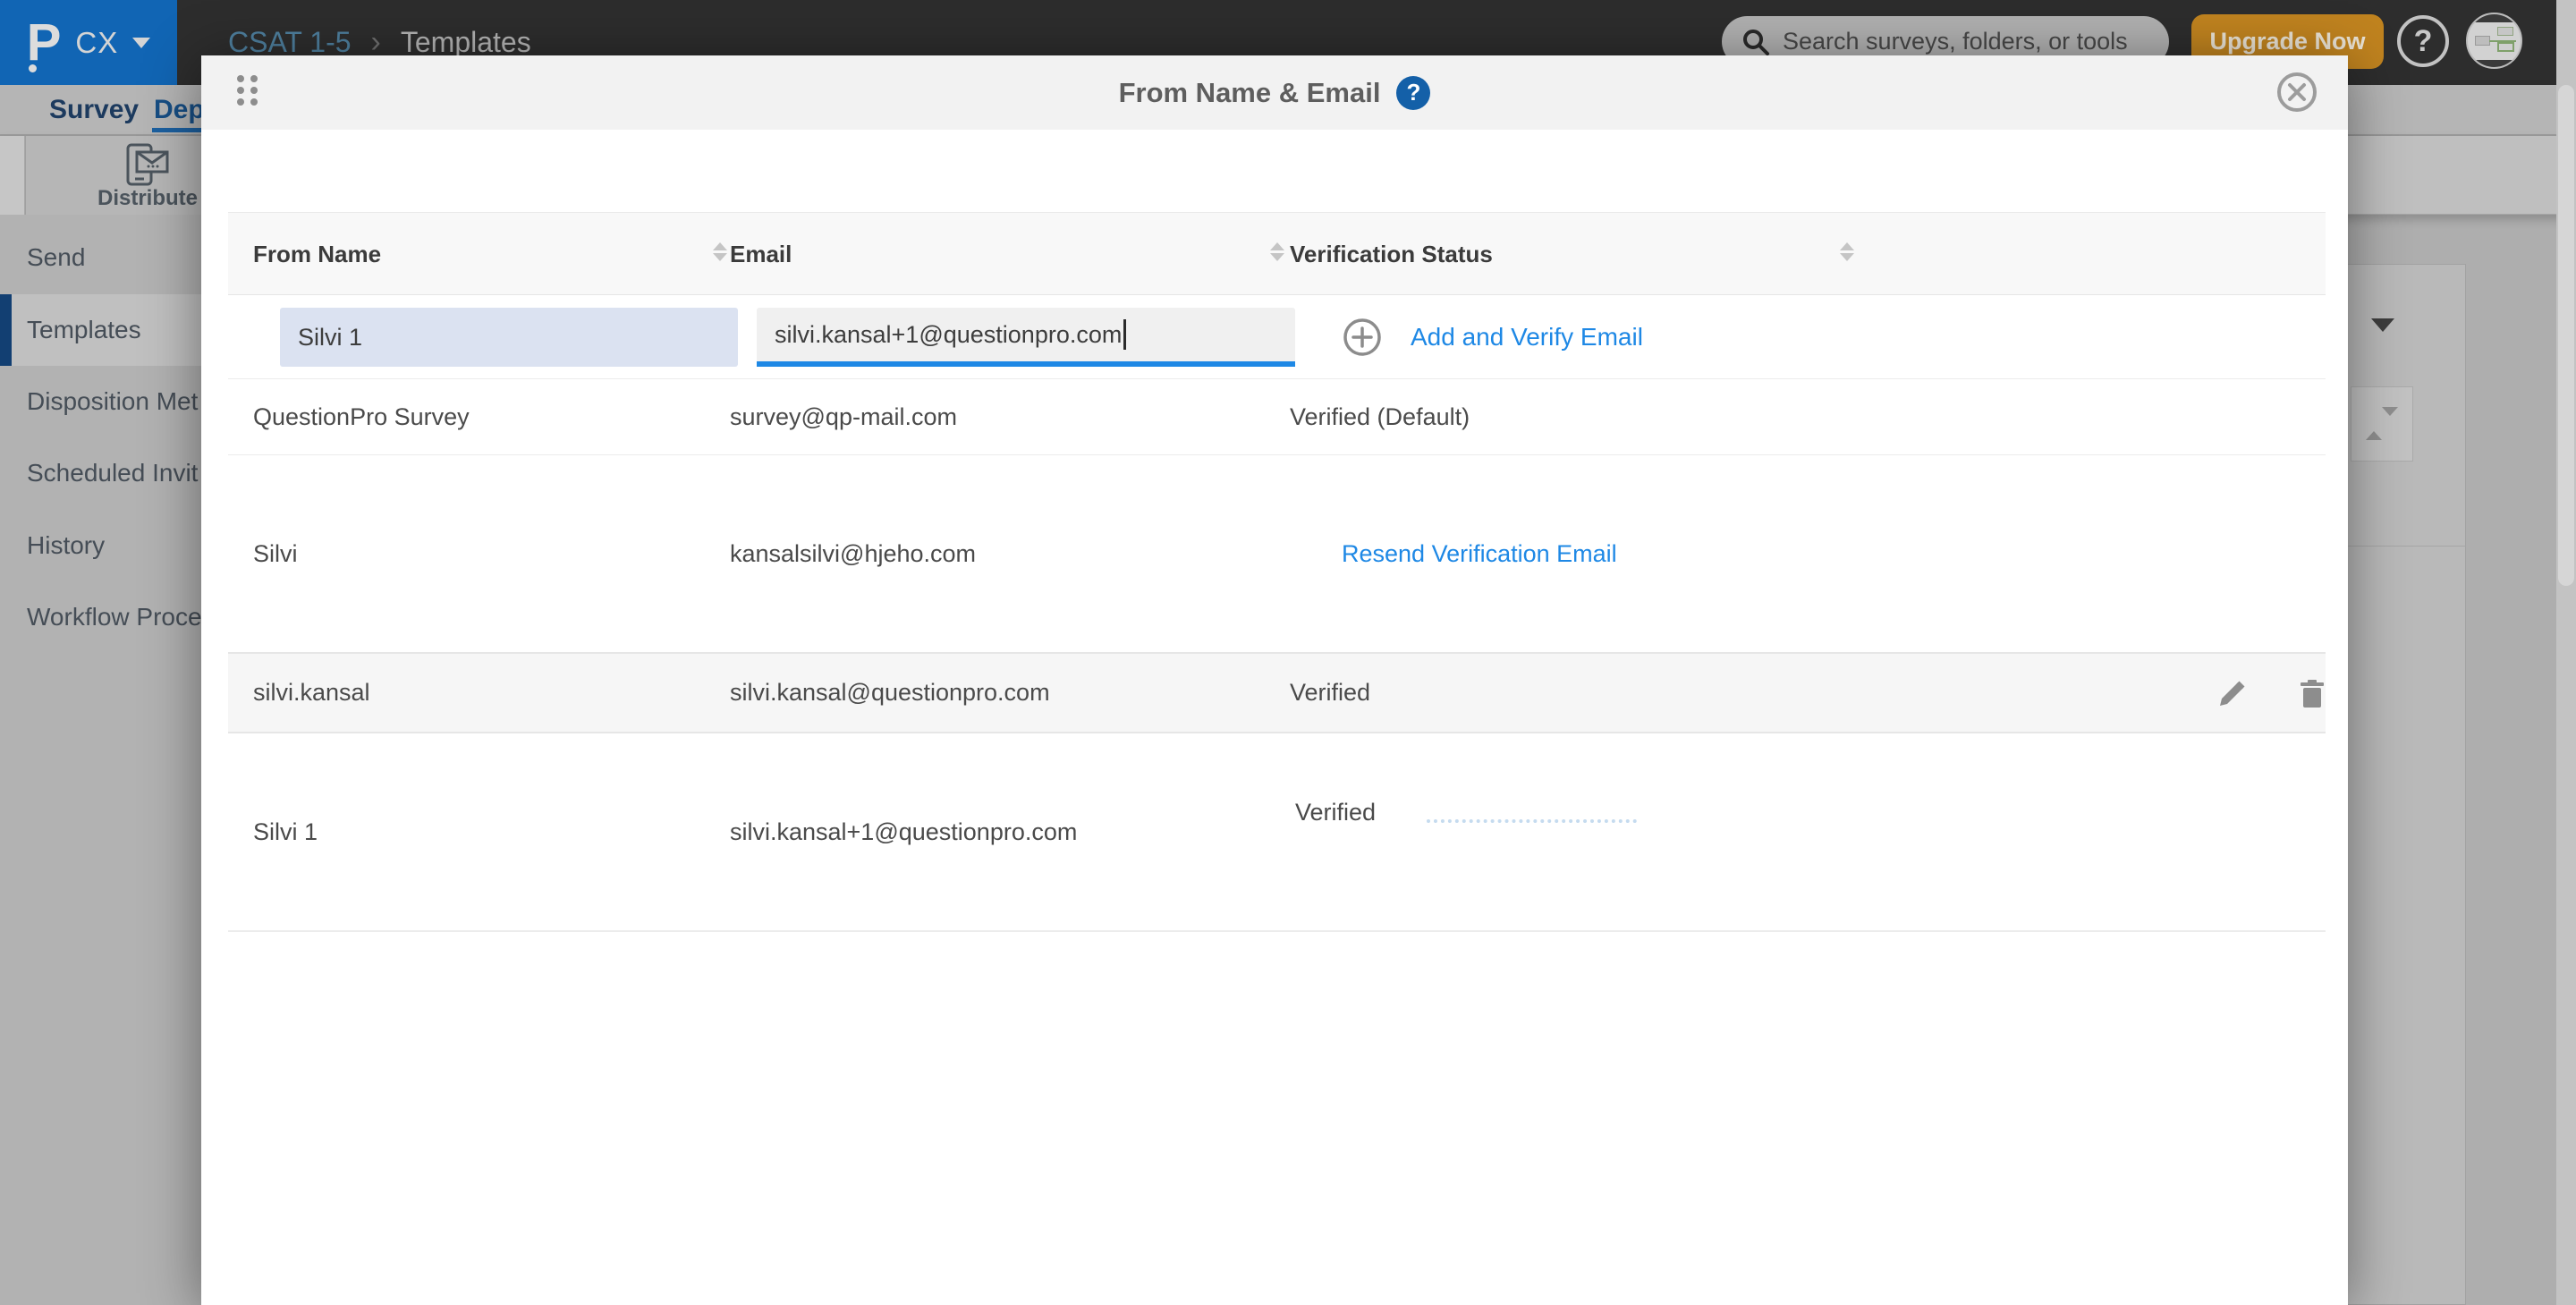  Describe the element at coordinates (179, 109) in the screenshot. I see `tab-deploy-label: Dep` at that location.